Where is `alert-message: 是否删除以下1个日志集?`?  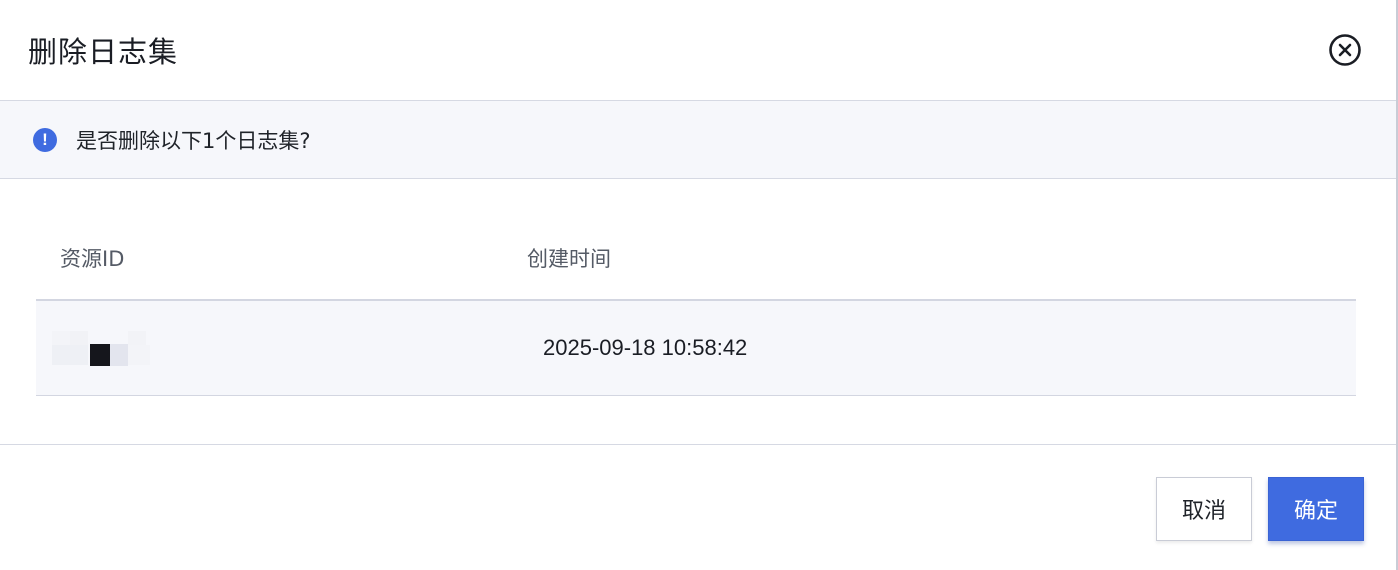 alert-message: 是否删除以下1个日志集? is located at coordinates (193, 140).